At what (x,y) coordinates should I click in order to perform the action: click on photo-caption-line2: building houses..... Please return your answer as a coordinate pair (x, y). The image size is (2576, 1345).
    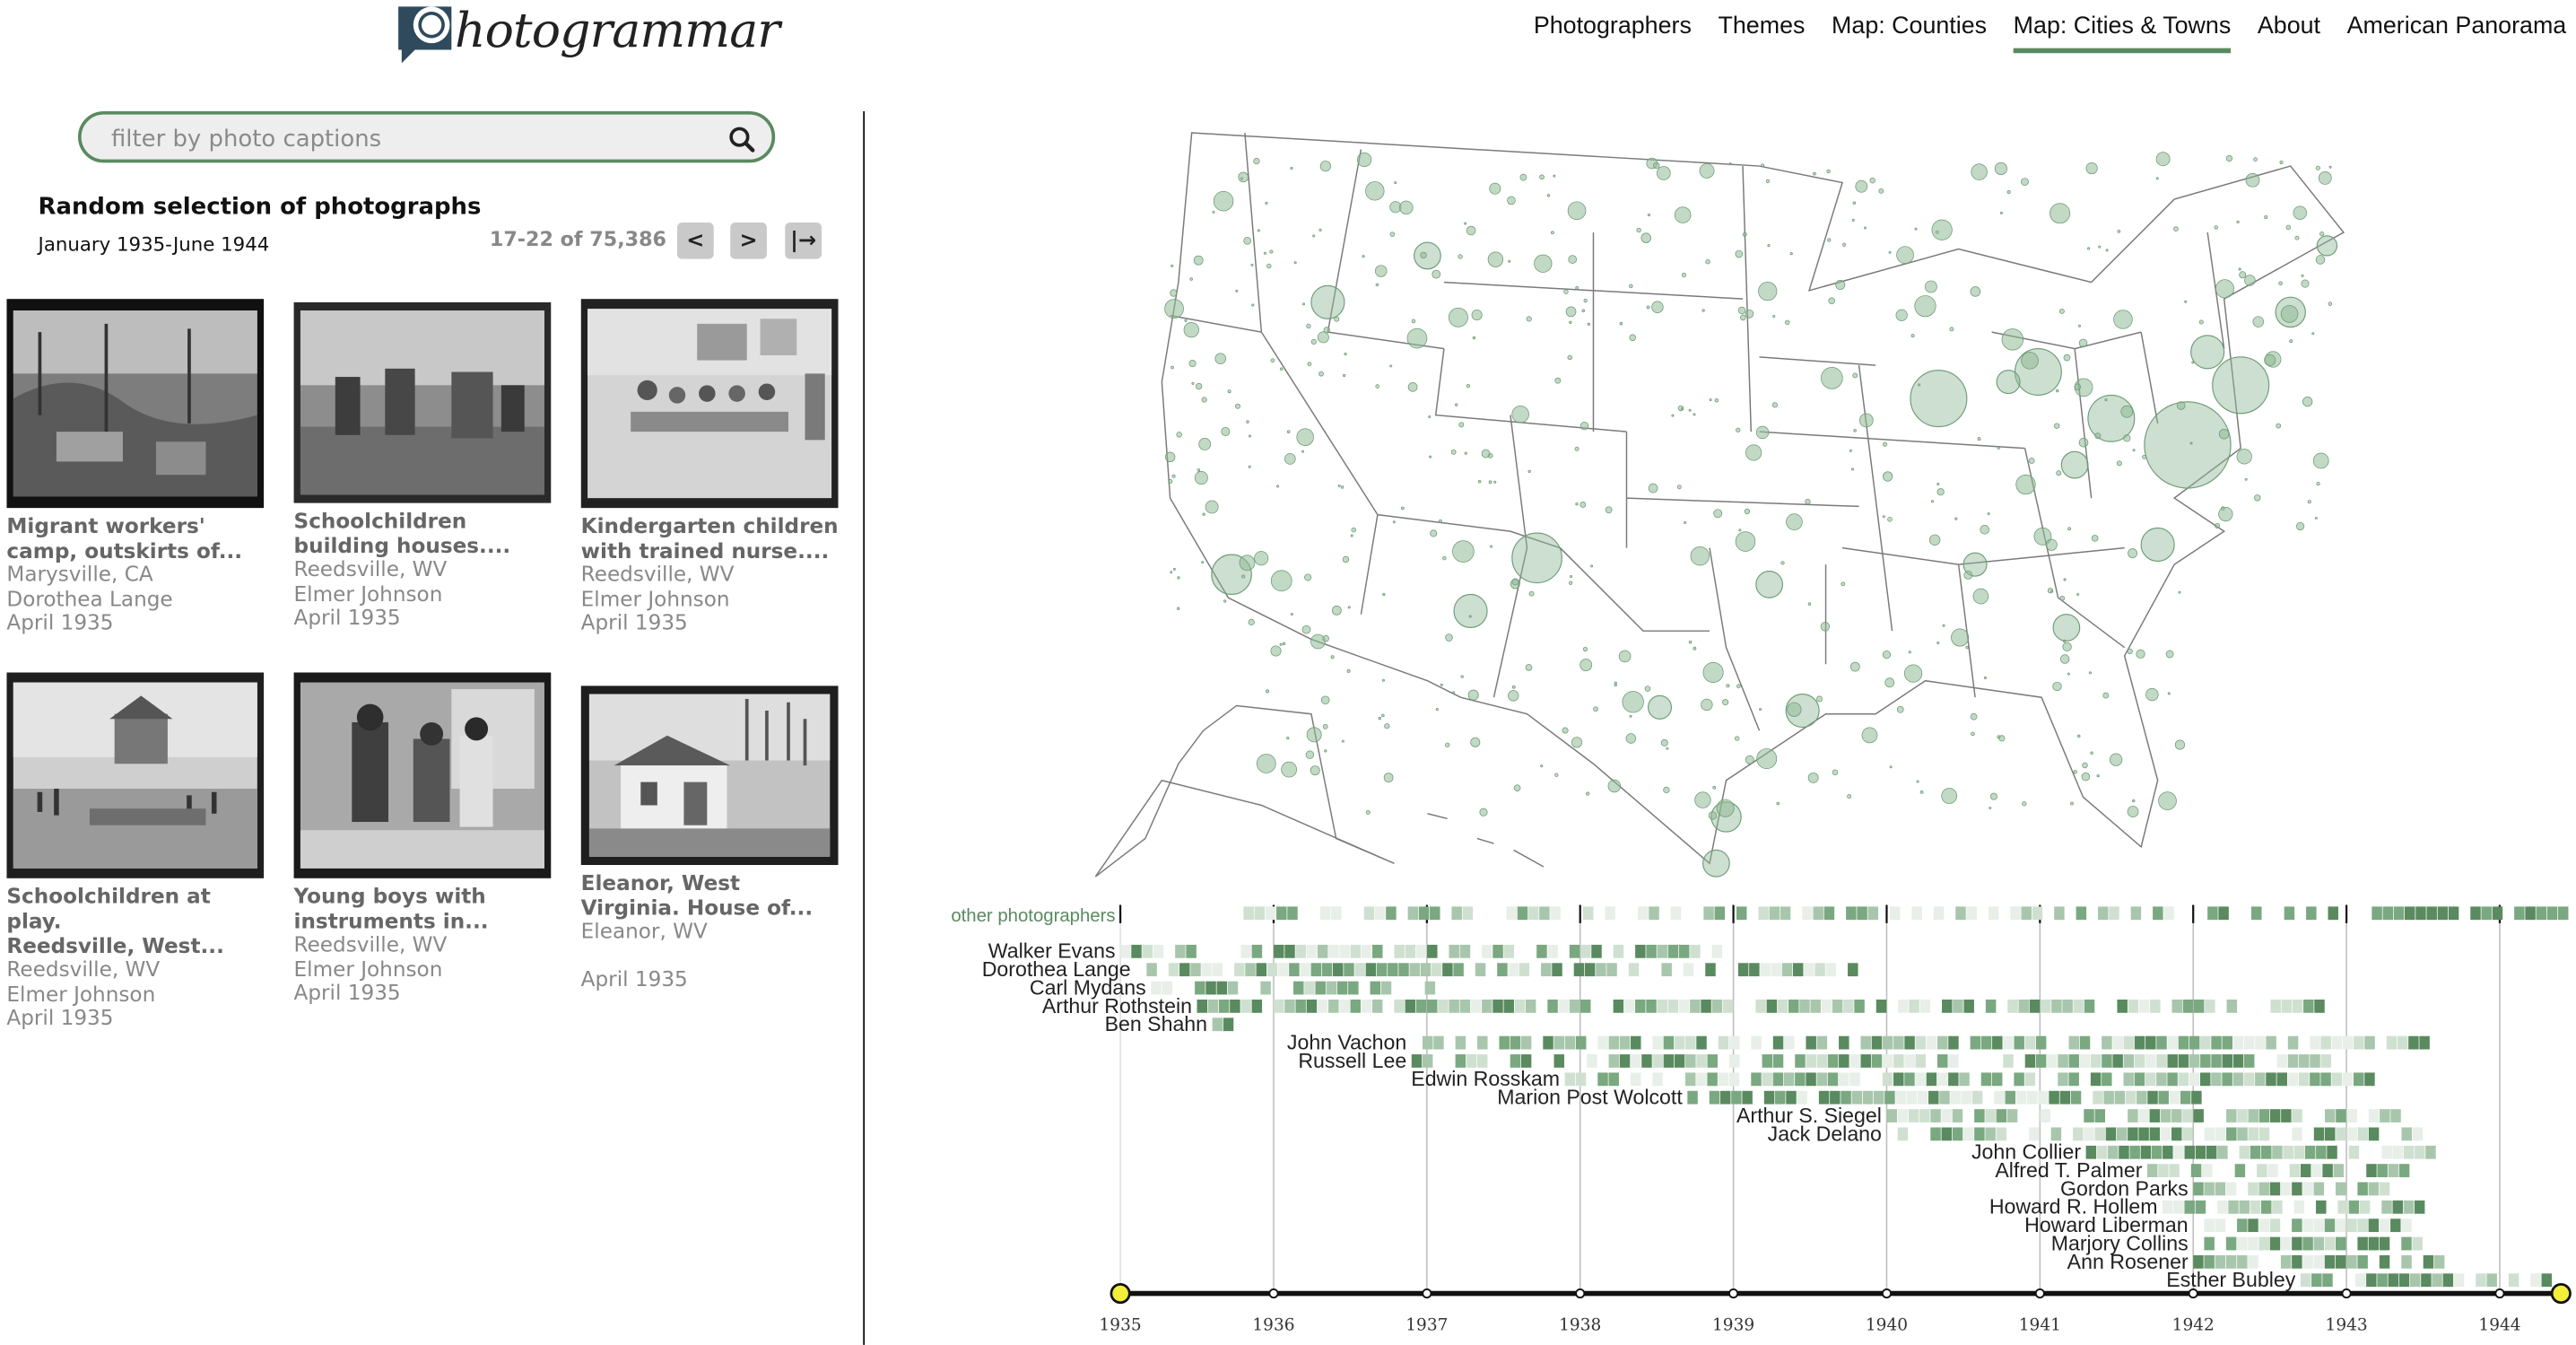
    Looking at the image, I should click on (425, 545).